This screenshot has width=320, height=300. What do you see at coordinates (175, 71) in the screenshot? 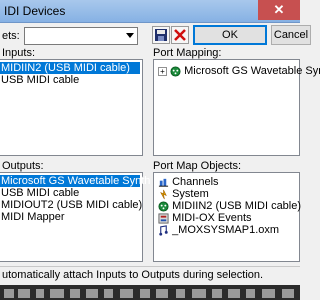
I see `midi-port-icon` at bounding box center [175, 71].